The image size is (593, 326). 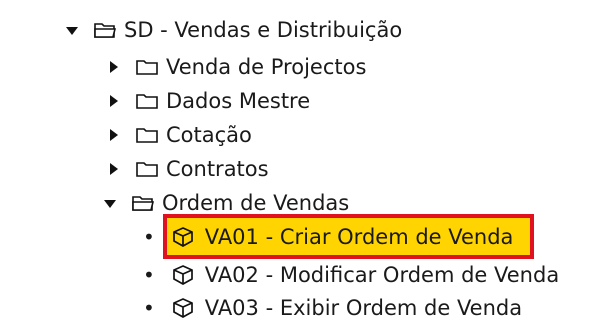 I want to click on tree-node-label: SD - Vendas e Distribuição, so click(x=263, y=29).